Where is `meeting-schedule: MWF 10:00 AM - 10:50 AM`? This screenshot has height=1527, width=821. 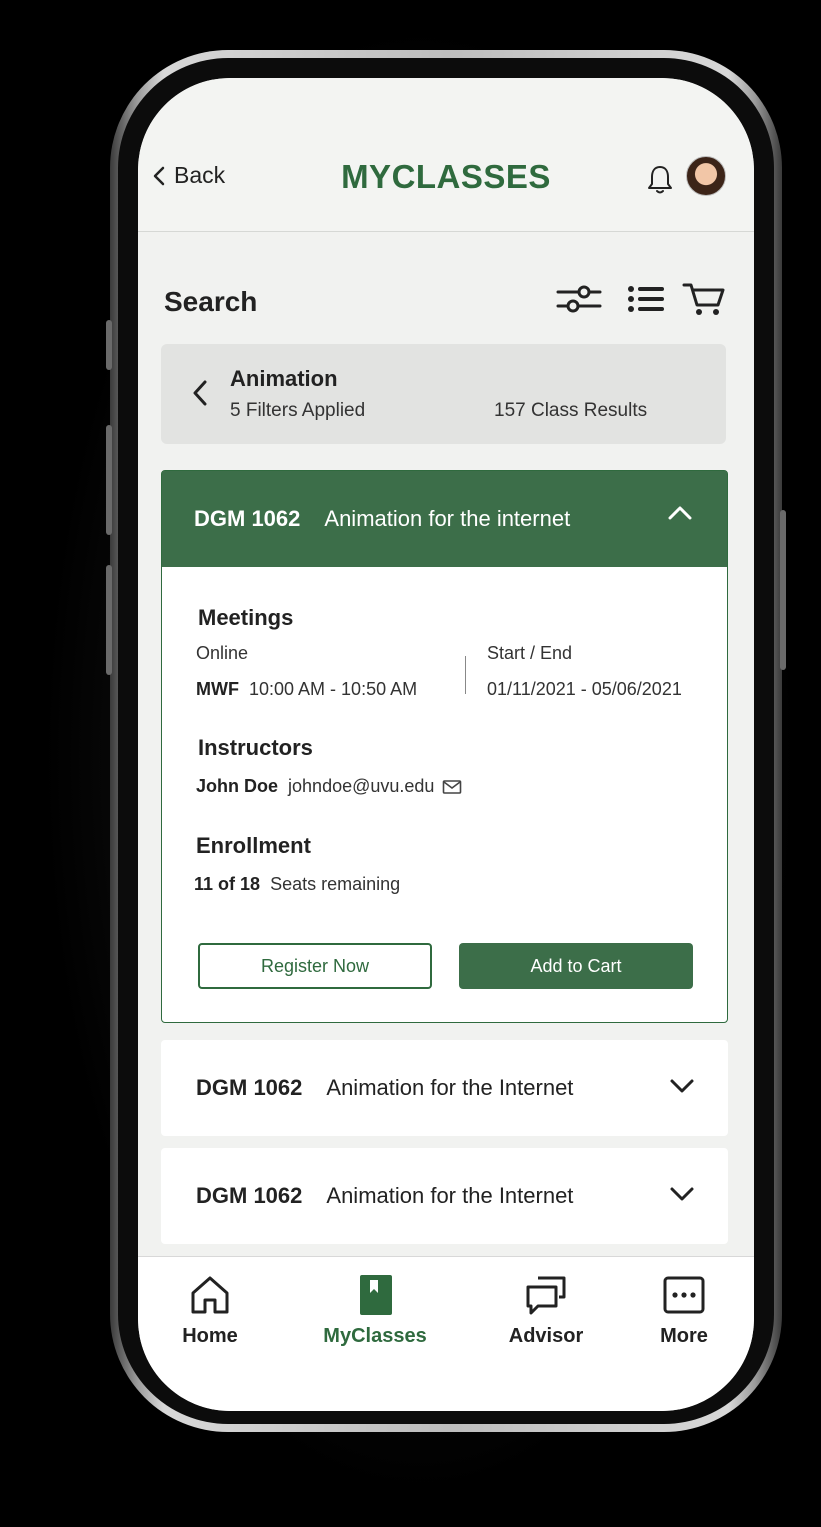 meeting-schedule: MWF 10:00 AM - 10:50 AM is located at coordinates (306, 689).